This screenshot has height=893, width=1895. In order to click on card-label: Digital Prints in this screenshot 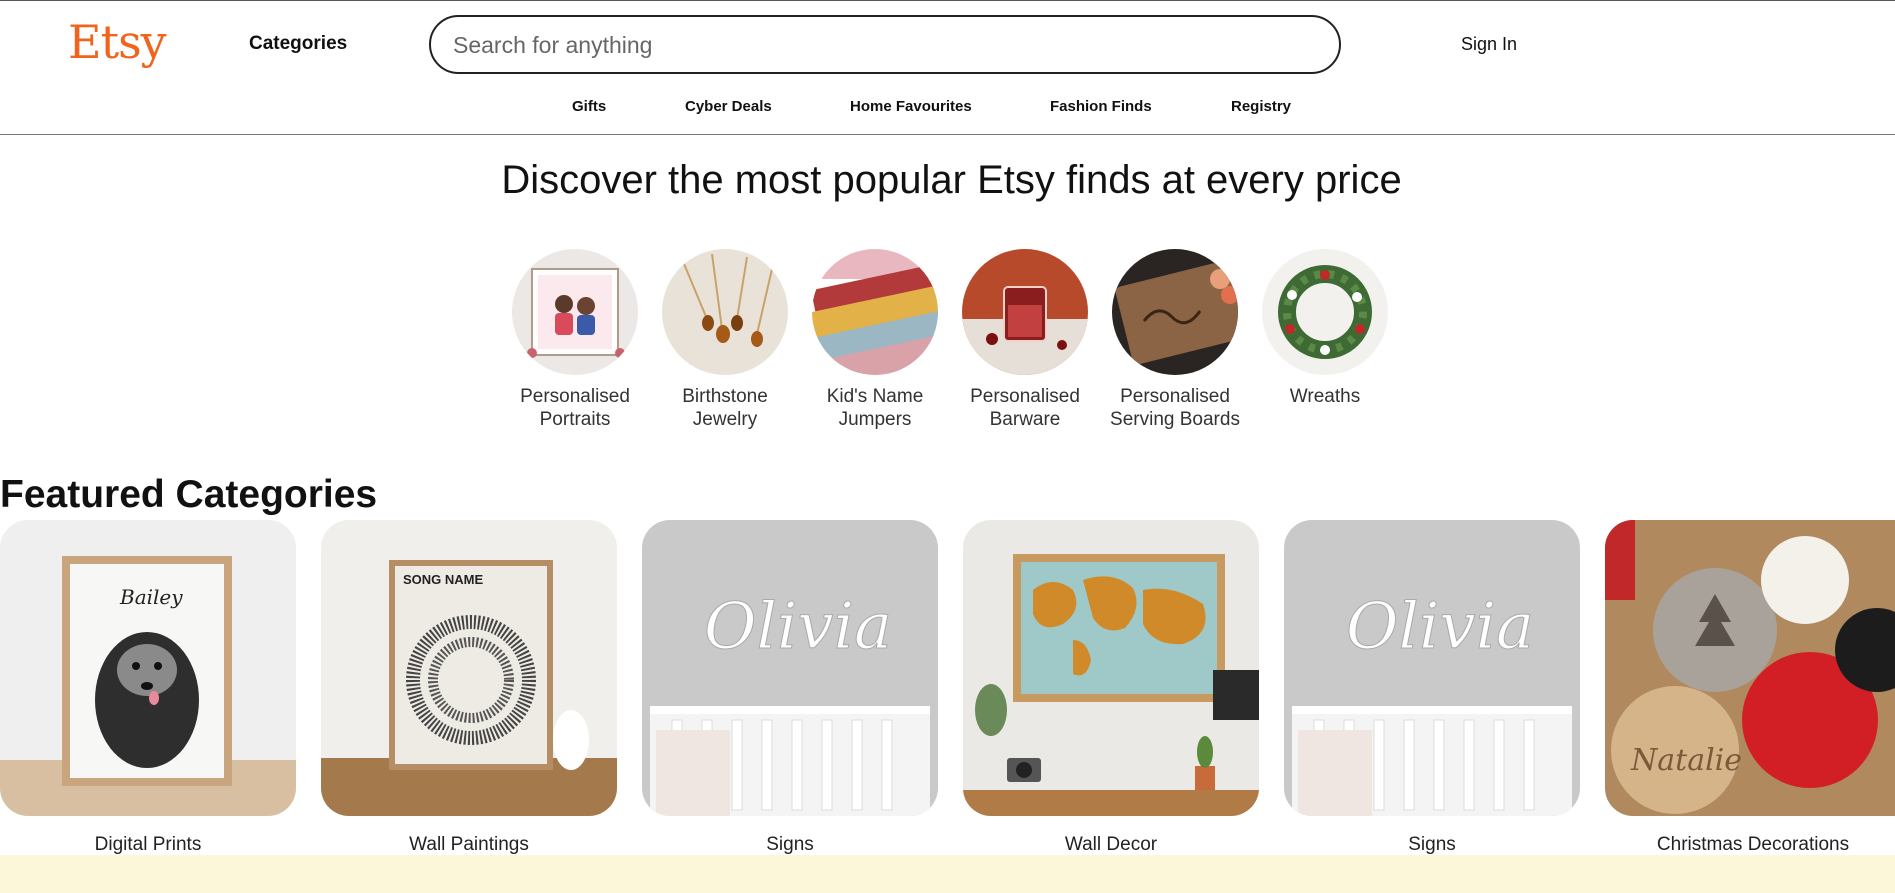, I will do `click(148, 844)`.